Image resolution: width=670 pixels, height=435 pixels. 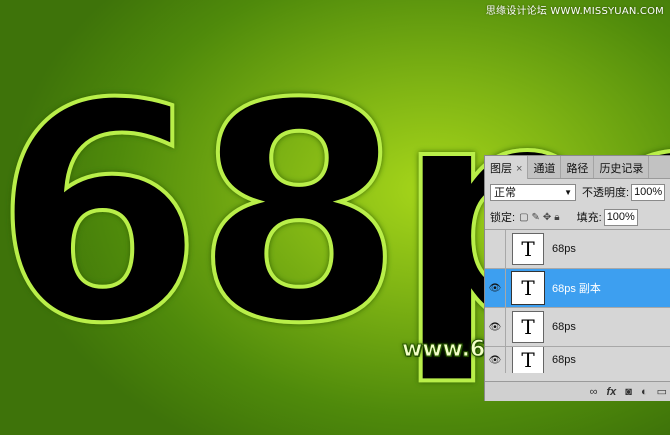 What do you see at coordinates (545, 167) in the screenshot?
I see `tab-channels: 通道` at bounding box center [545, 167].